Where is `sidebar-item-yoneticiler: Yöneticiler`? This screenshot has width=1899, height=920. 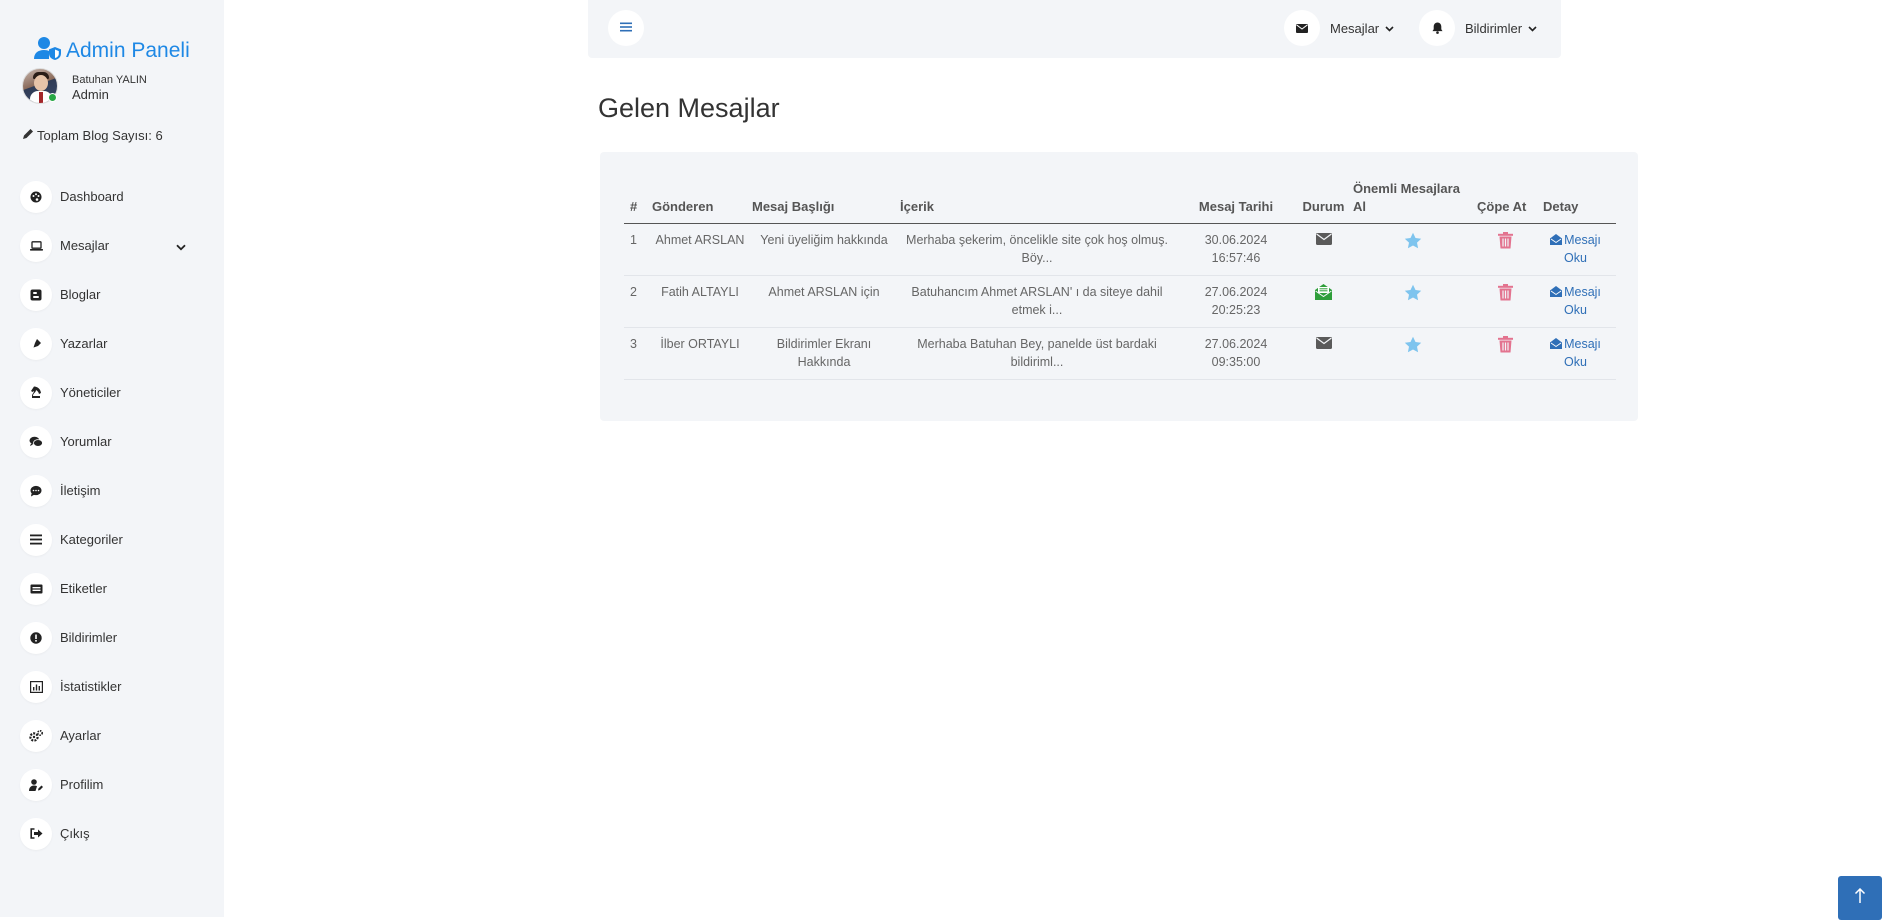 sidebar-item-yoneticiler: Yöneticiler is located at coordinates (110, 392).